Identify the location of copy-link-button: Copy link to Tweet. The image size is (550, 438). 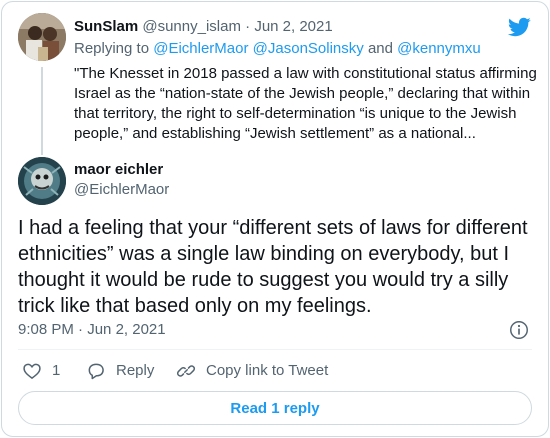
(252, 371).